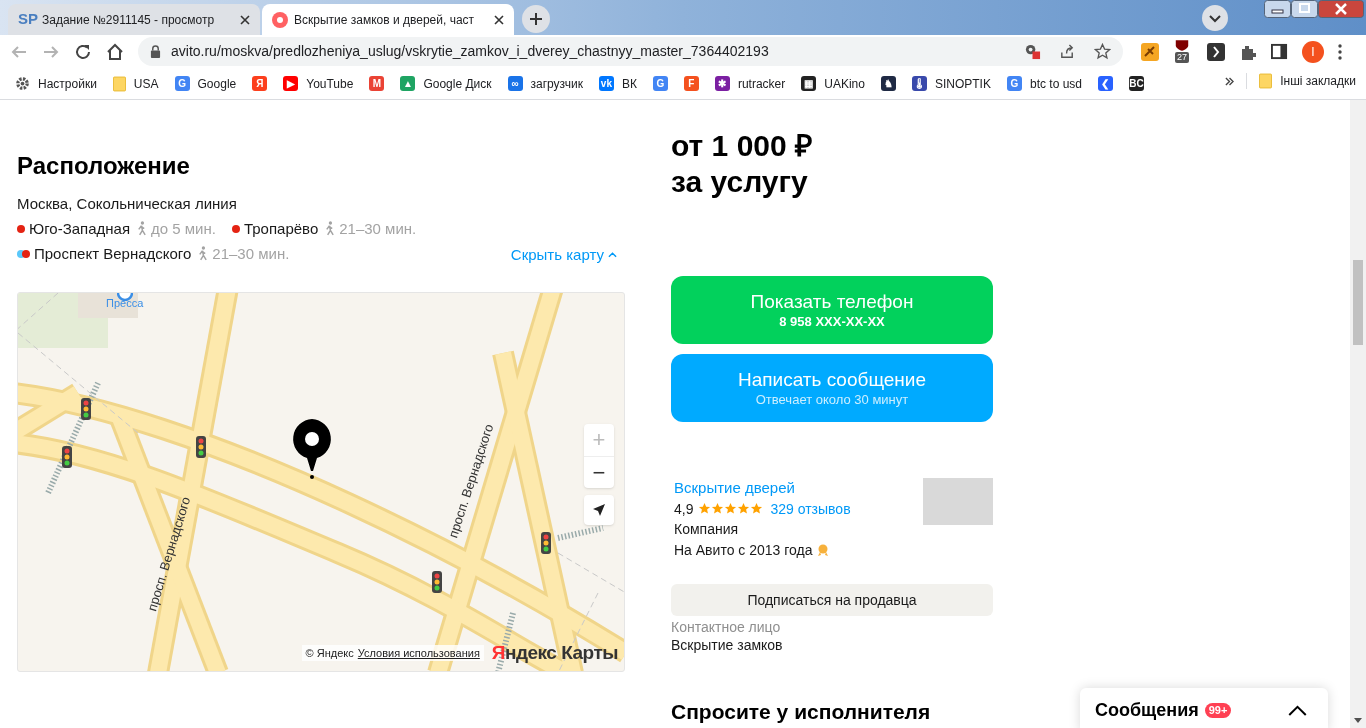  What do you see at coordinates (722, 83) in the screenshot?
I see `favicon-icon: ✱` at bounding box center [722, 83].